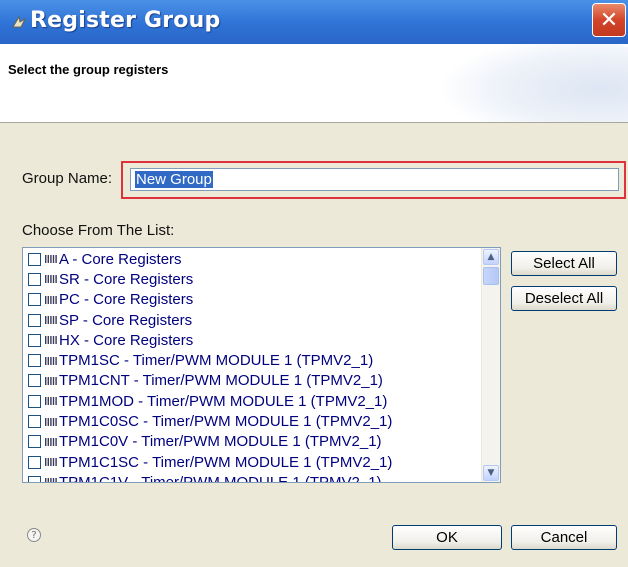 Image resolution: width=628 pixels, height=567 pixels. Describe the element at coordinates (226, 462) in the screenshot. I see `list-item-label: TPM1C1SC - Timer/PWM MODULE 1 (TPMV2_1)` at that location.